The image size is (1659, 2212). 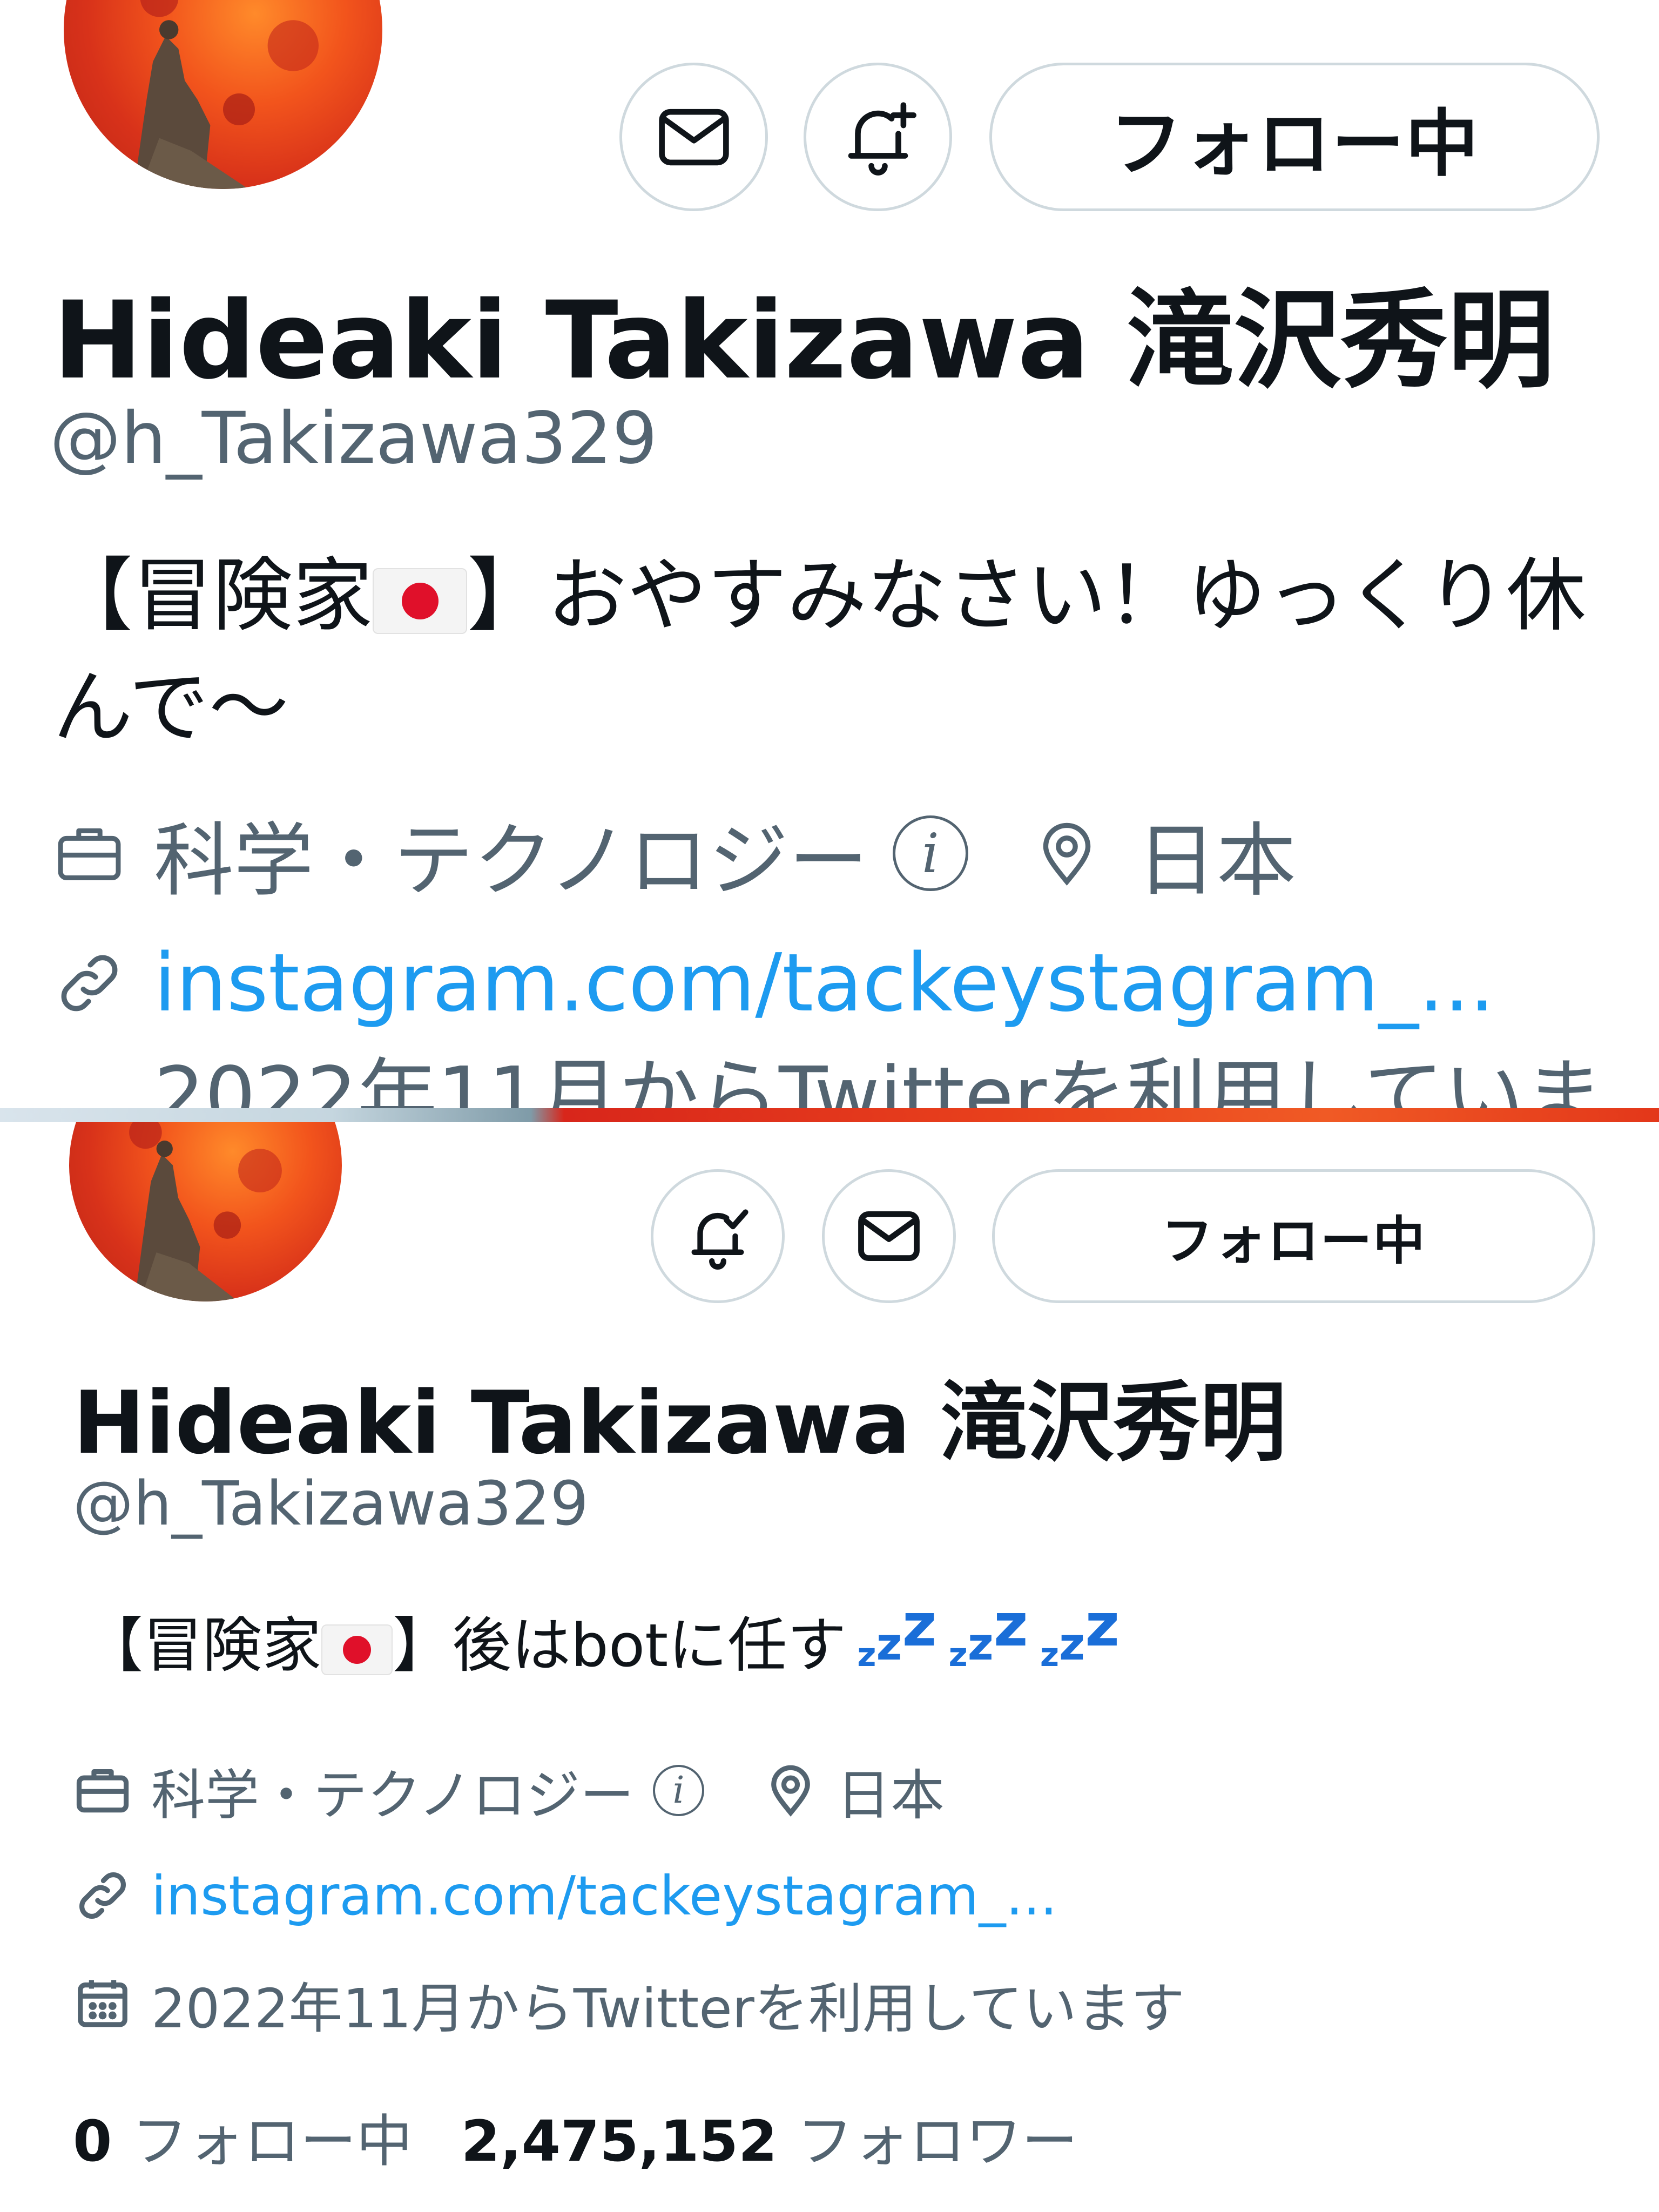 What do you see at coordinates (844, 652) in the screenshot?
I see `profile-bio: 【冒険家 】おやすみなさい！ゆっくり休んで〜` at bounding box center [844, 652].